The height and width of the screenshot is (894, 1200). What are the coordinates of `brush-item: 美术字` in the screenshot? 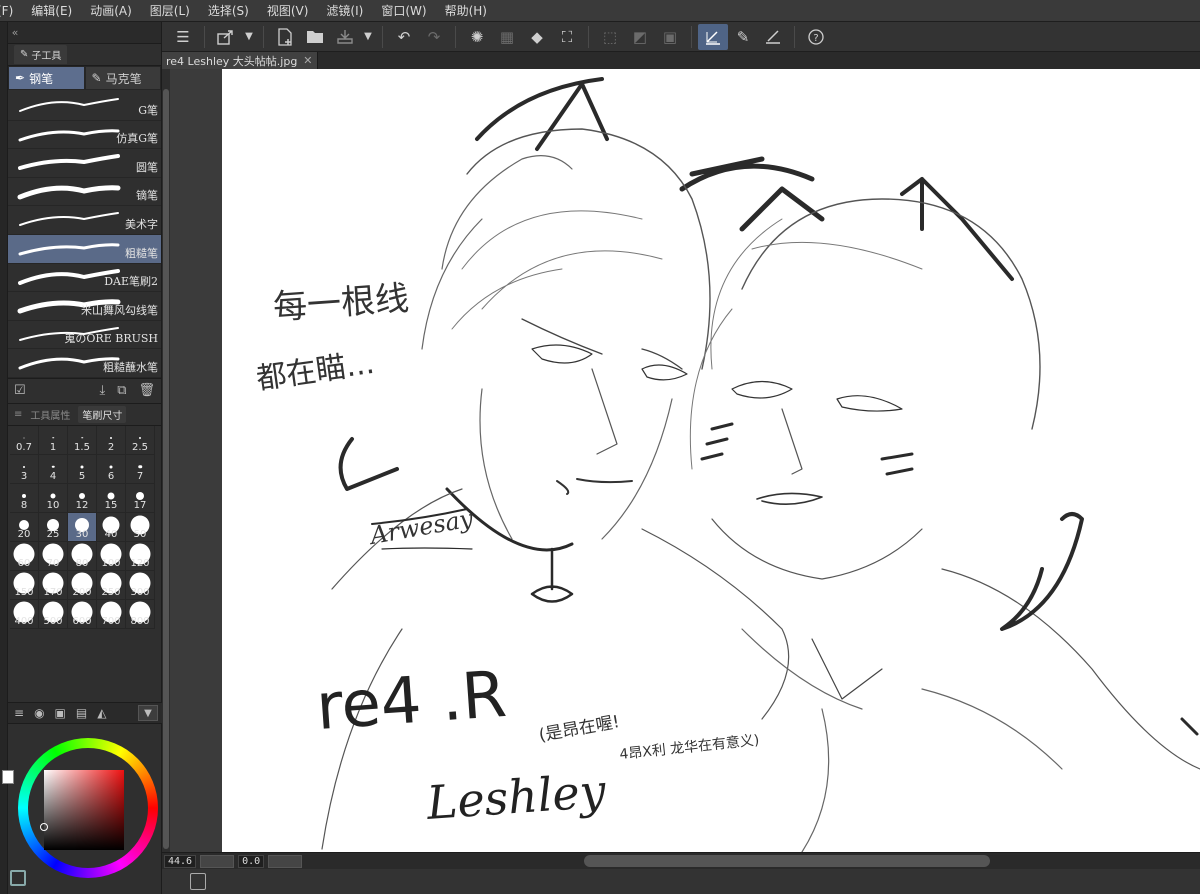 It's located at (84, 220).